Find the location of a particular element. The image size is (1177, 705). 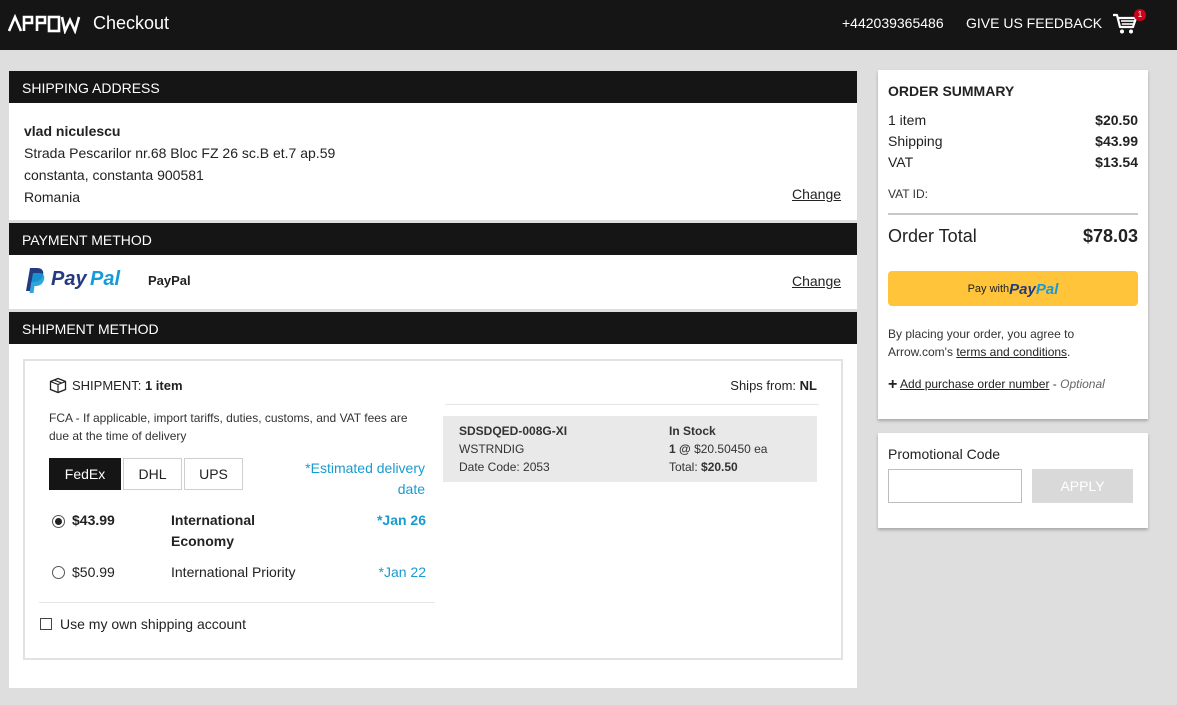

paypal-logo-text-pay: Pay is located at coordinates (69, 279).